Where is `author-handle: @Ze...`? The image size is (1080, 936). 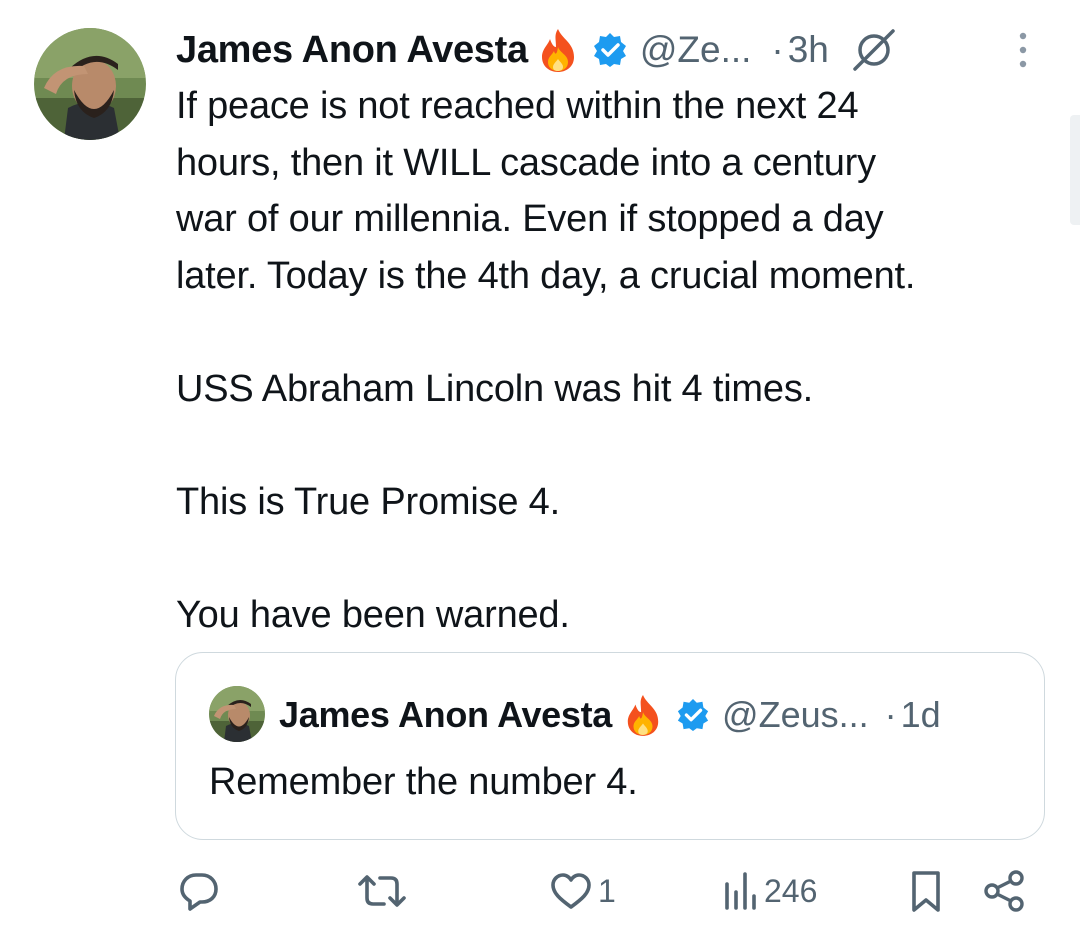 author-handle: @Ze... is located at coordinates (696, 50).